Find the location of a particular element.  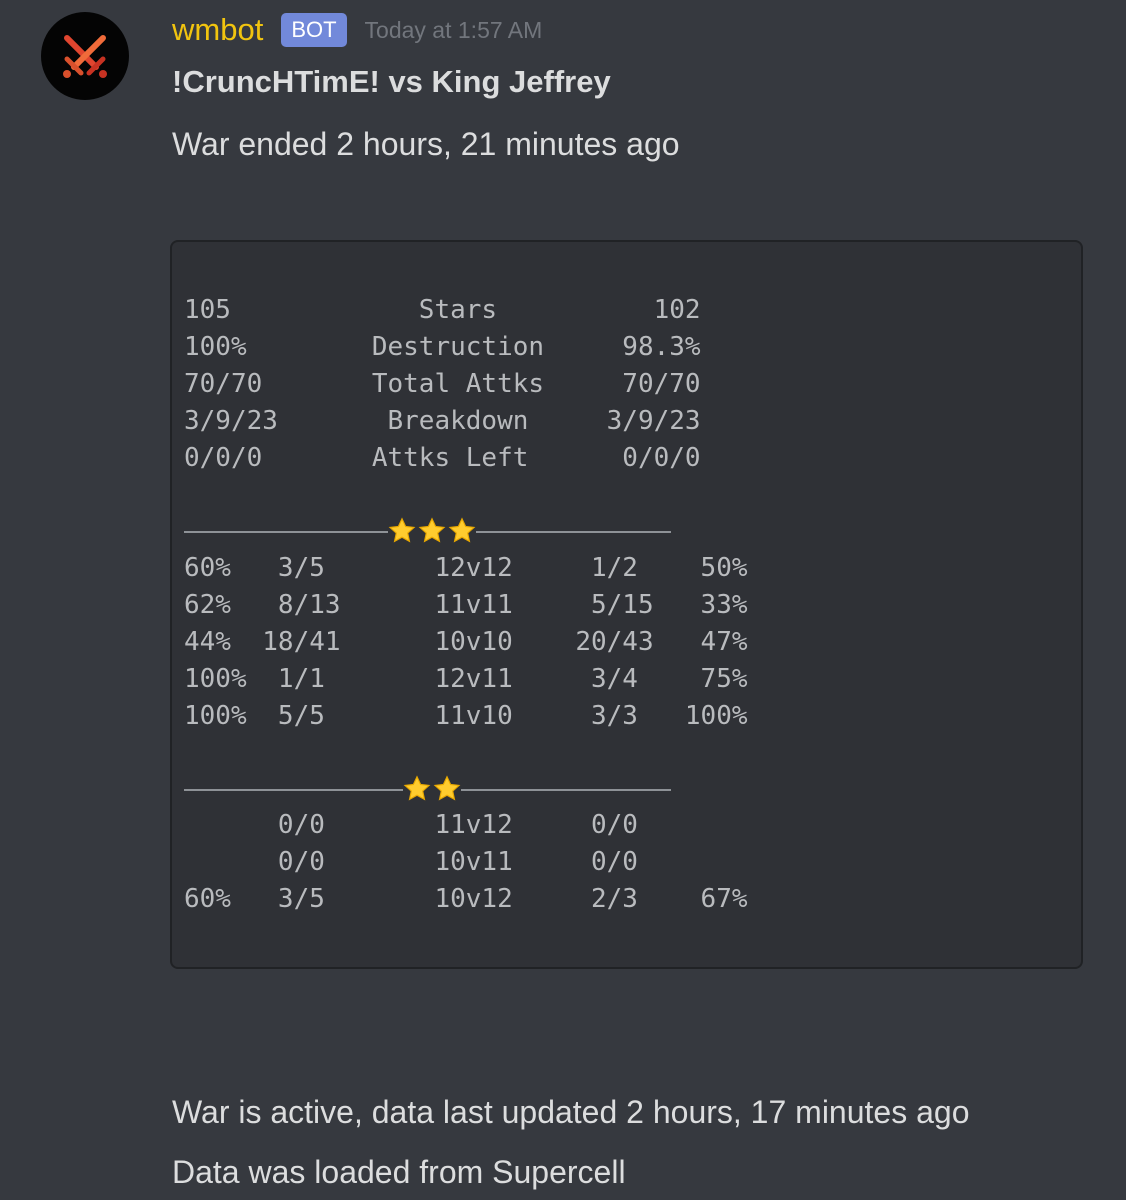

avatar is located at coordinates (85, 56).